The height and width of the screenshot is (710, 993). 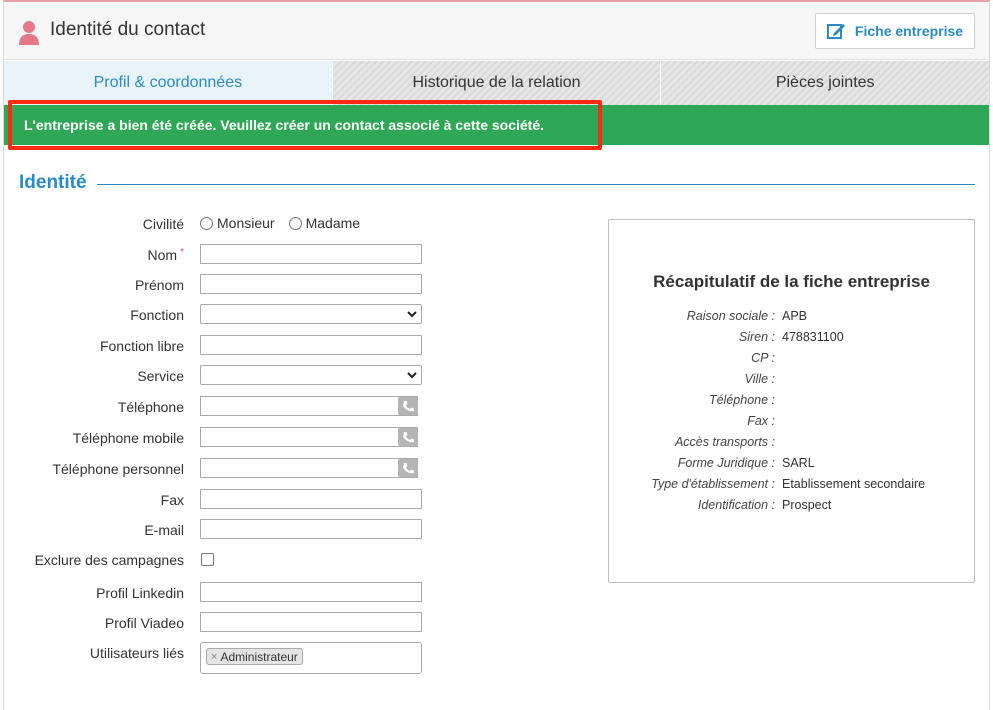 I want to click on radio-madame-label: Madame, so click(x=333, y=223).